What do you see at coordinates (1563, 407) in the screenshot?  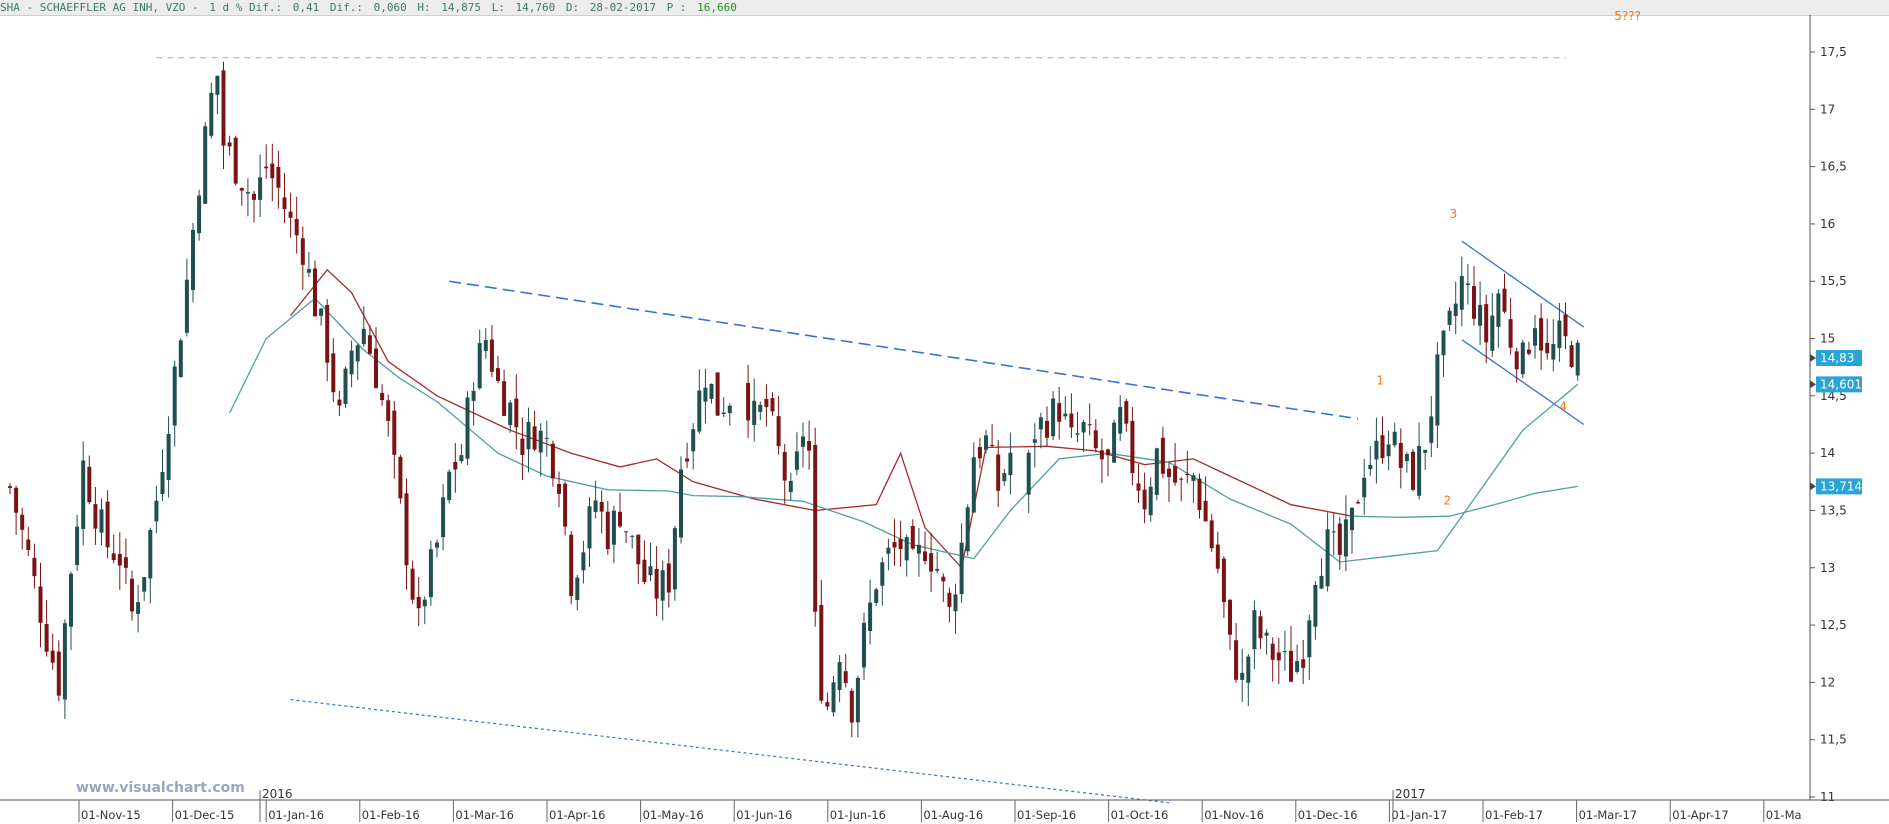 I see `wave-annotation: 4` at bounding box center [1563, 407].